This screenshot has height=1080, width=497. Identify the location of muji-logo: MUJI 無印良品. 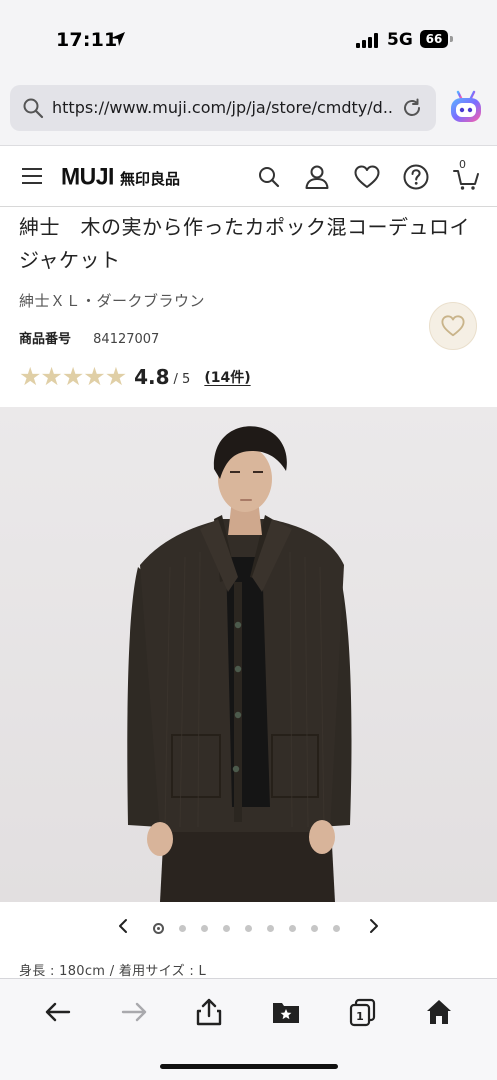
(120, 176).